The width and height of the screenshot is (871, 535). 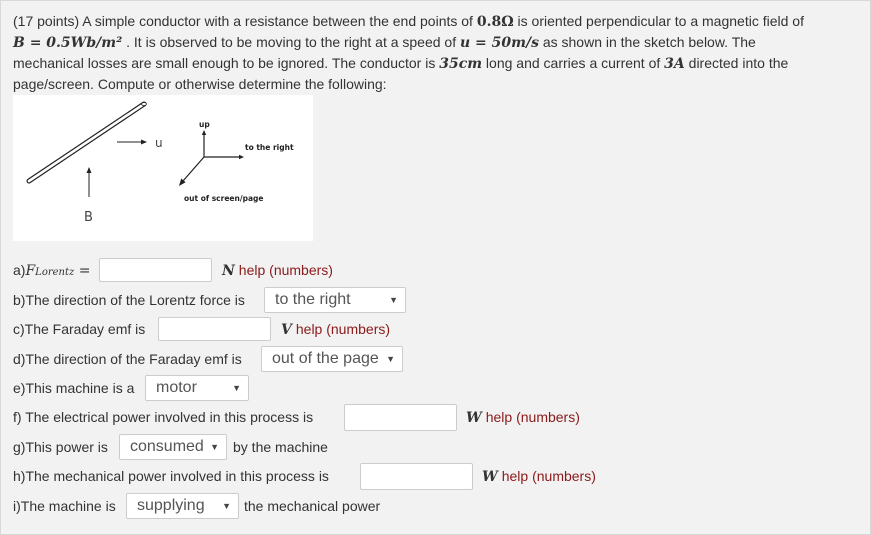 I want to click on mechanical-mode-select: supplying ▼, so click(x=182, y=506).